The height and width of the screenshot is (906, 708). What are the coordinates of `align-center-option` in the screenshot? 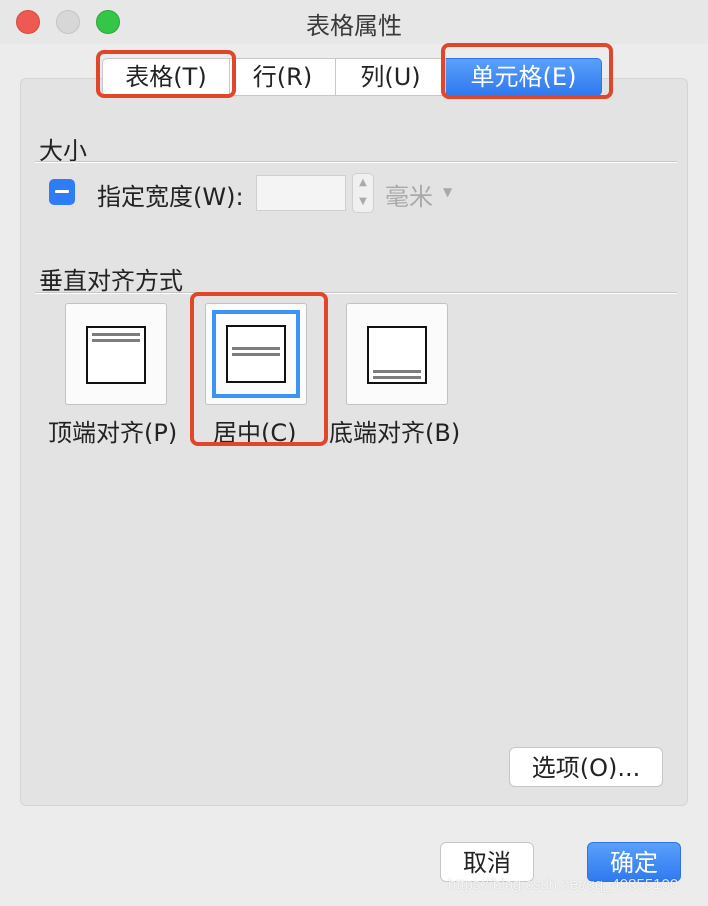 It's located at (256, 354).